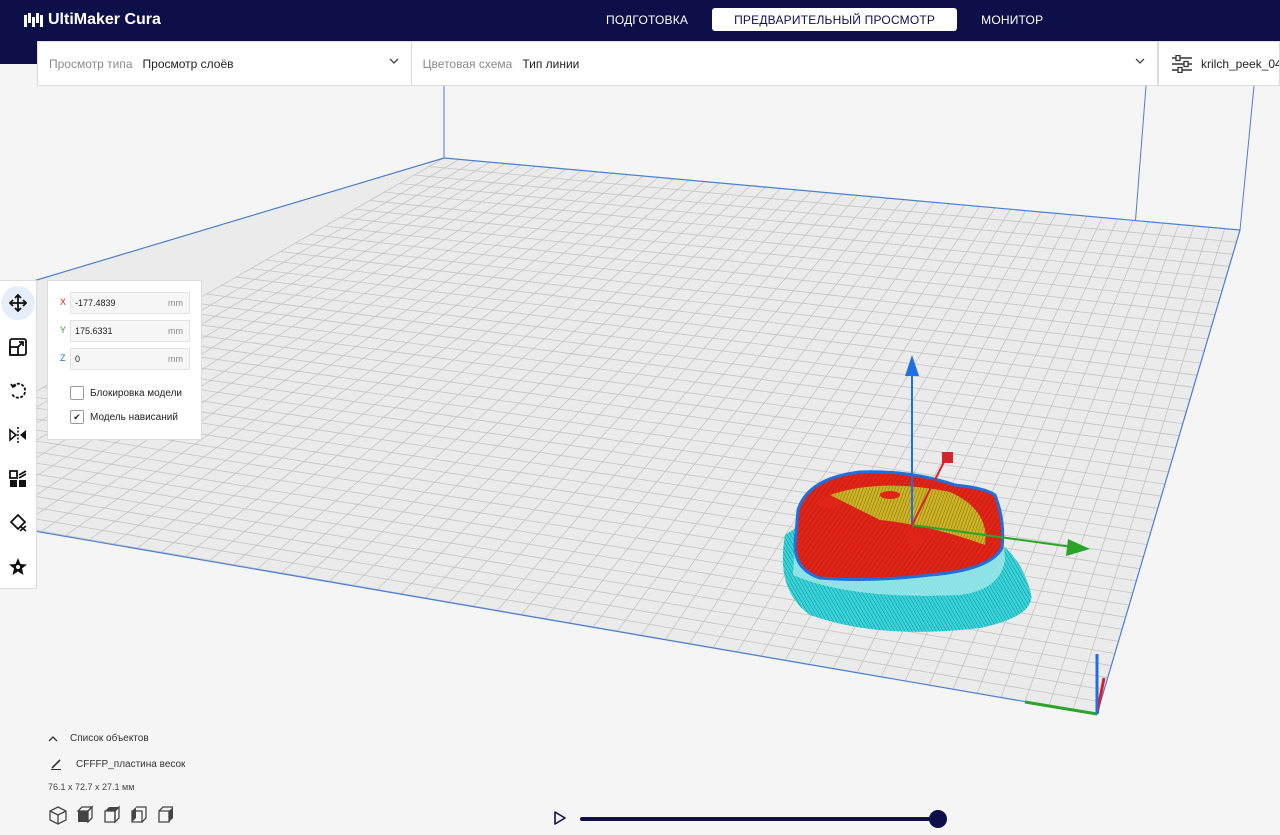 This screenshot has width=1280, height=835. Describe the element at coordinates (63, 330) in the screenshot. I see `y-axis-label: Y` at that location.